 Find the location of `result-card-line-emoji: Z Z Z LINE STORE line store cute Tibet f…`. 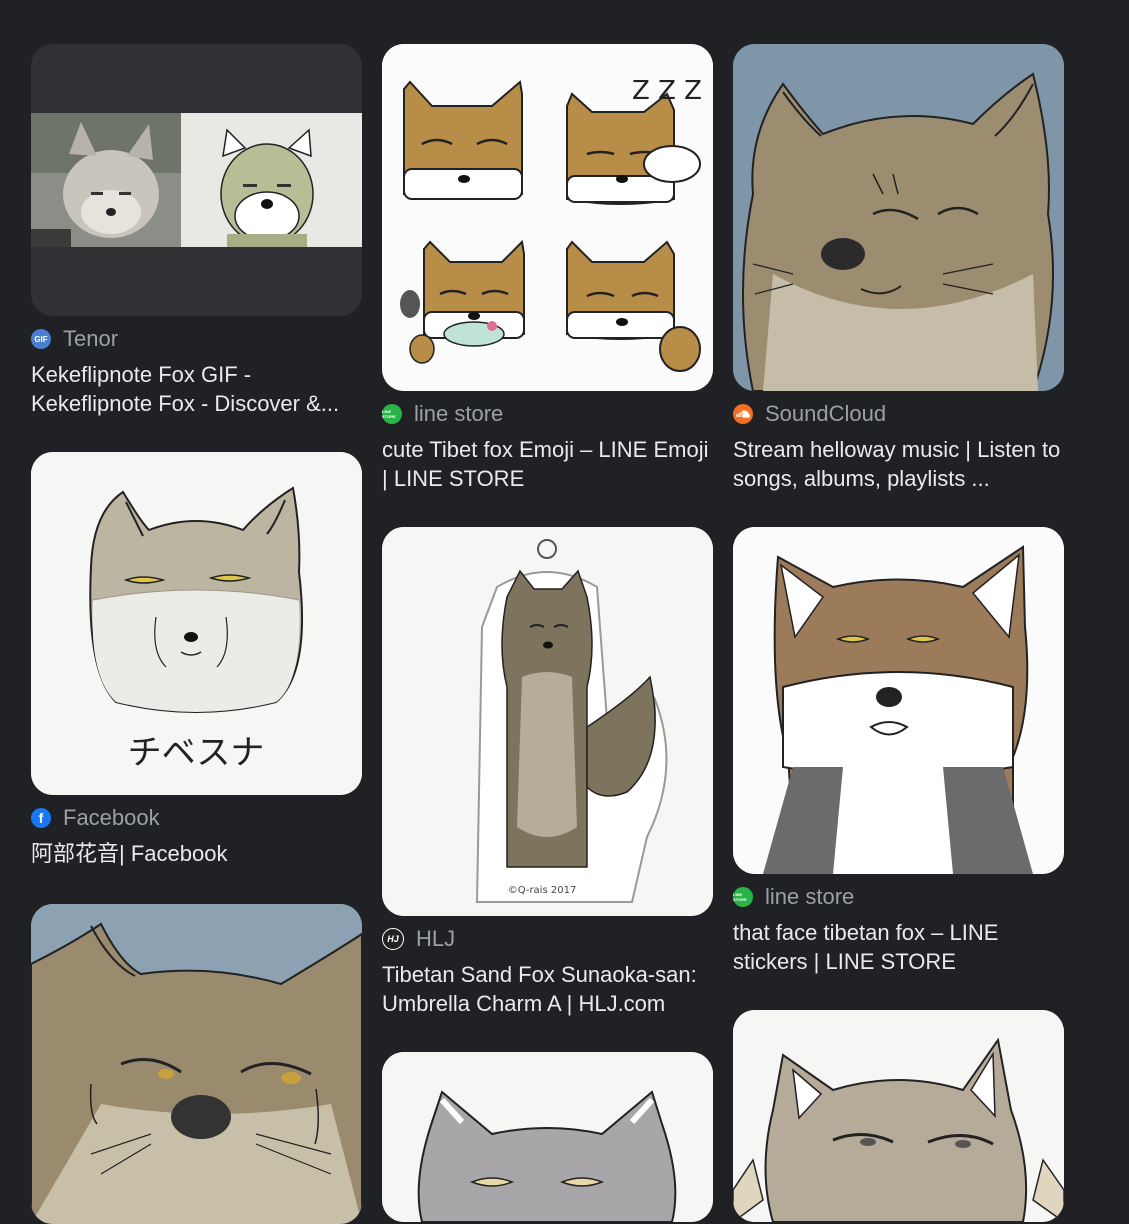

result-card-line-emoji: Z Z Z LINE STORE line store cute Tibet f… is located at coordinates (547, 268).